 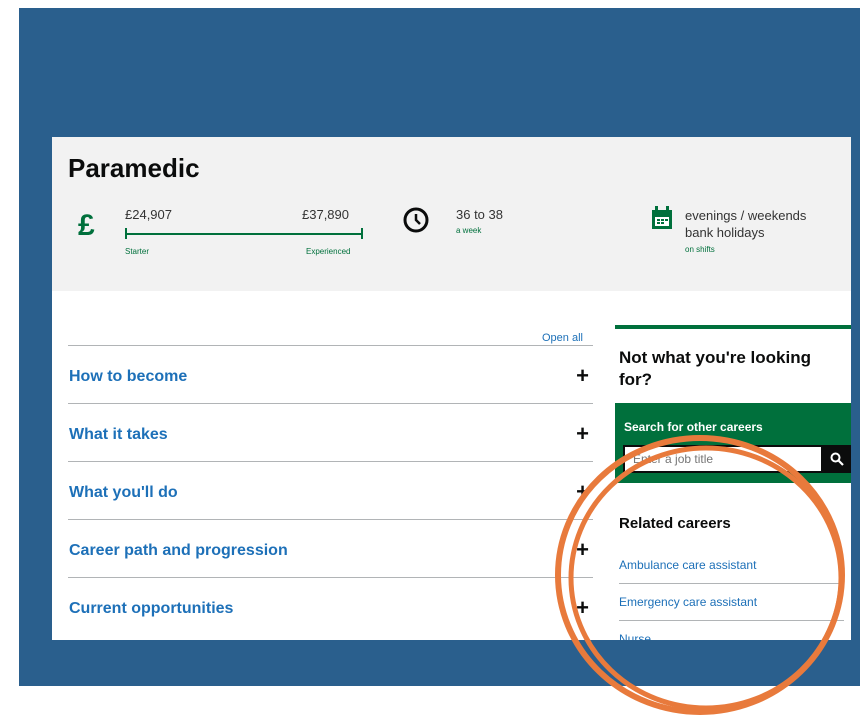 What do you see at coordinates (151, 608) in the screenshot?
I see `accordion-item-label: Current opportunities` at bounding box center [151, 608].